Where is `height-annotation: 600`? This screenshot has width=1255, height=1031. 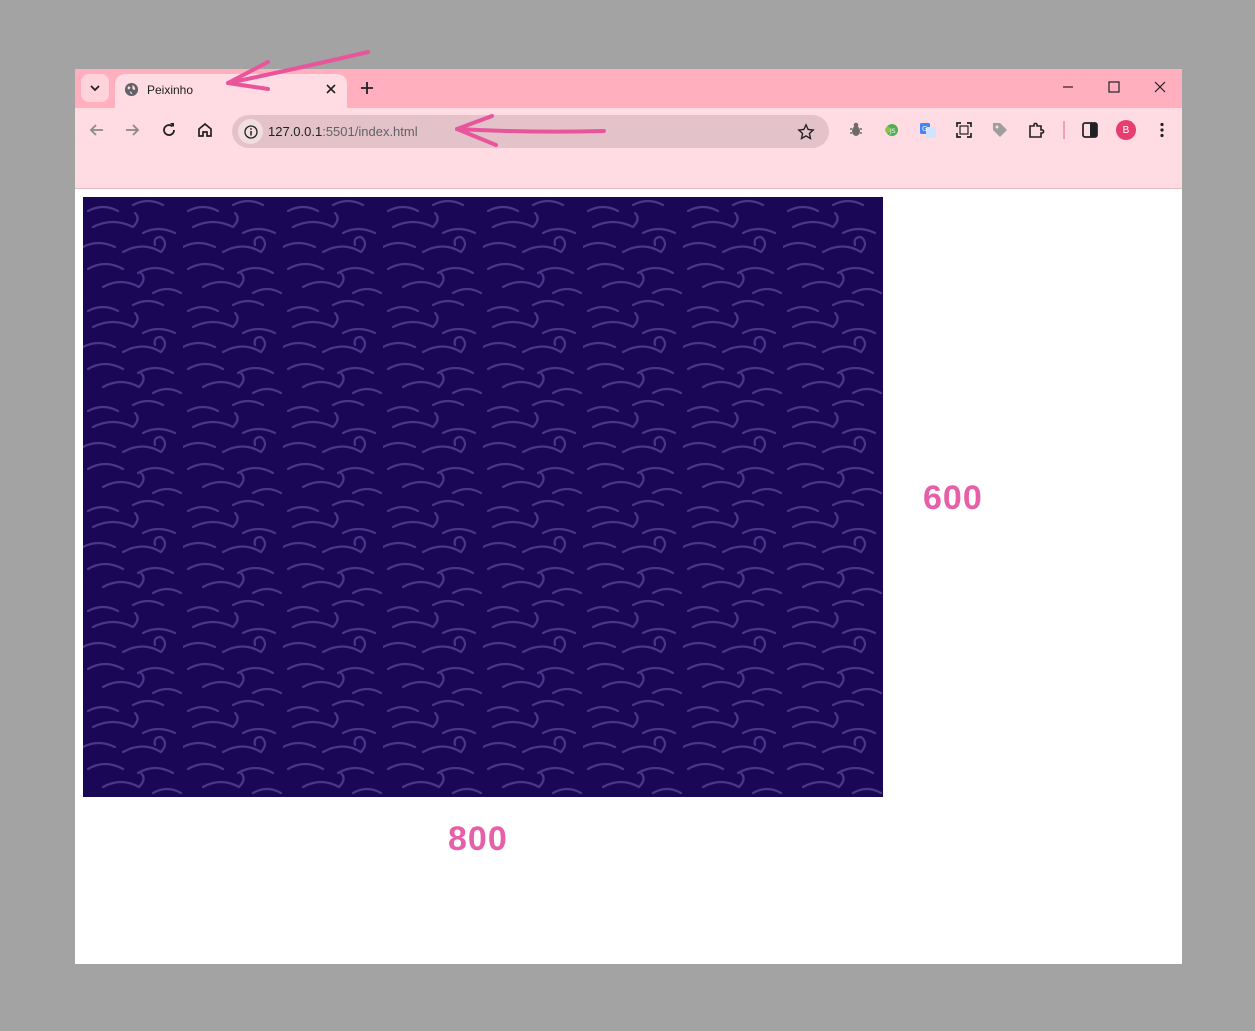
height-annotation: 600 is located at coordinates (953, 498).